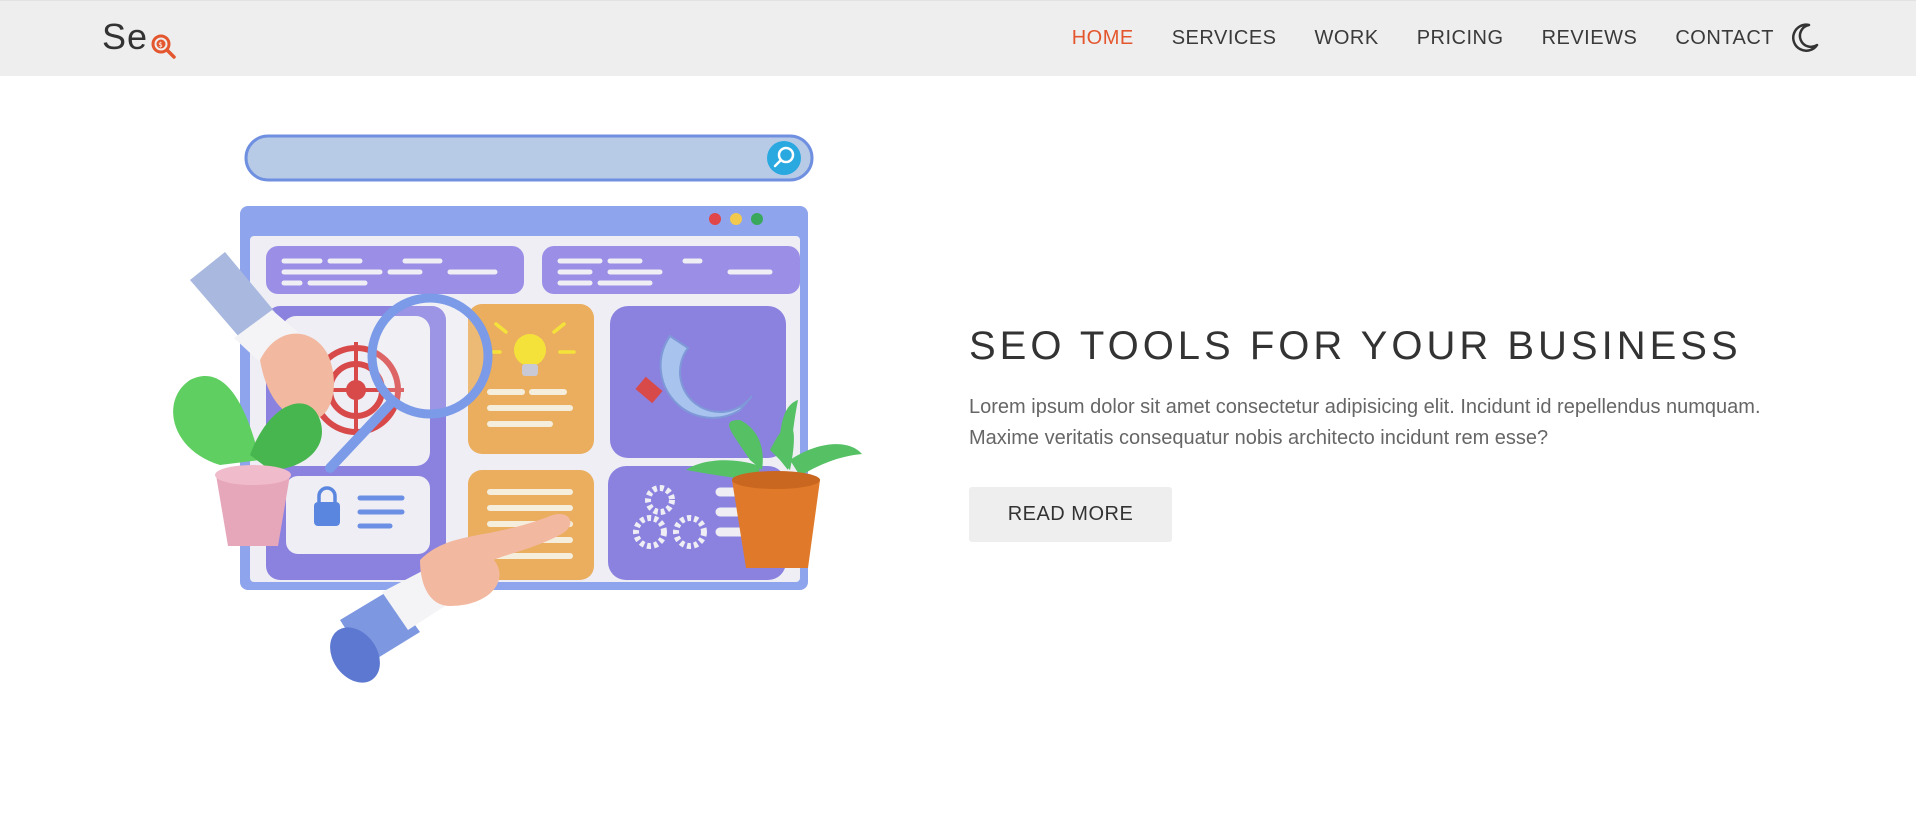 The width and height of the screenshot is (1916, 815). What do you see at coordinates (1724, 38) in the screenshot?
I see `nav-contact: CONTACT` at bounding box center [1724, 38].